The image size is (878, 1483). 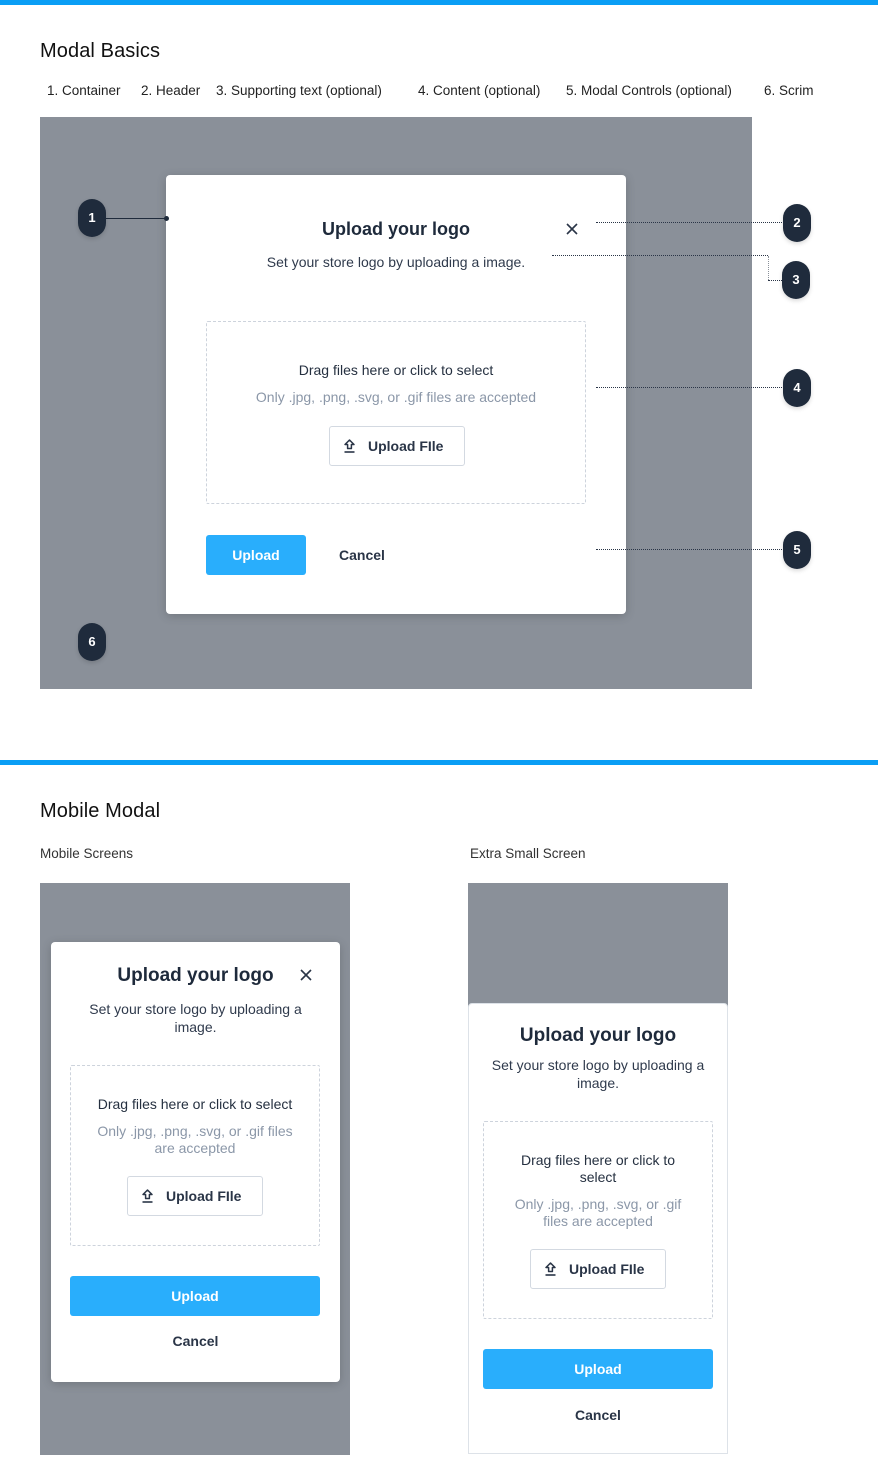 I want to click on connector-line-3-vertical, so click(x=768, y=268).